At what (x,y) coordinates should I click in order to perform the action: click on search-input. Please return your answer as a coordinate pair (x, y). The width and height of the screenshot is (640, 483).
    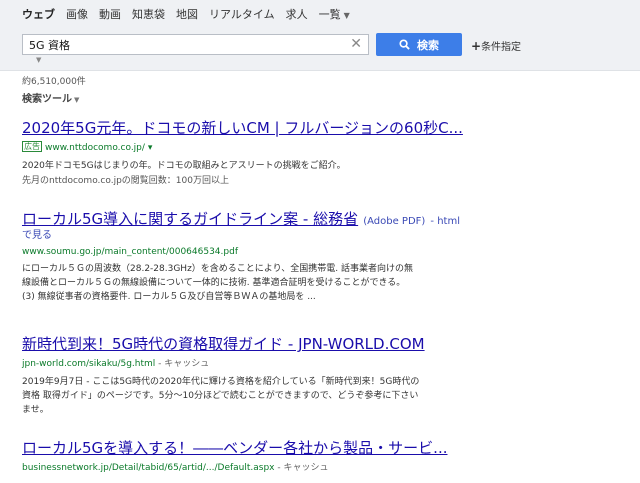
    Looking at the image, I should click on (184, 44).